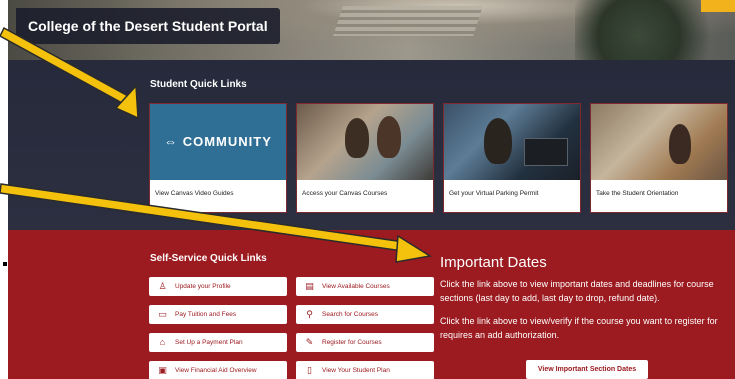 The image size is (735, 379). Describe the element at coordinates (216, 223) in the screenshot. I see `arrow-to-important-dates` at that location.